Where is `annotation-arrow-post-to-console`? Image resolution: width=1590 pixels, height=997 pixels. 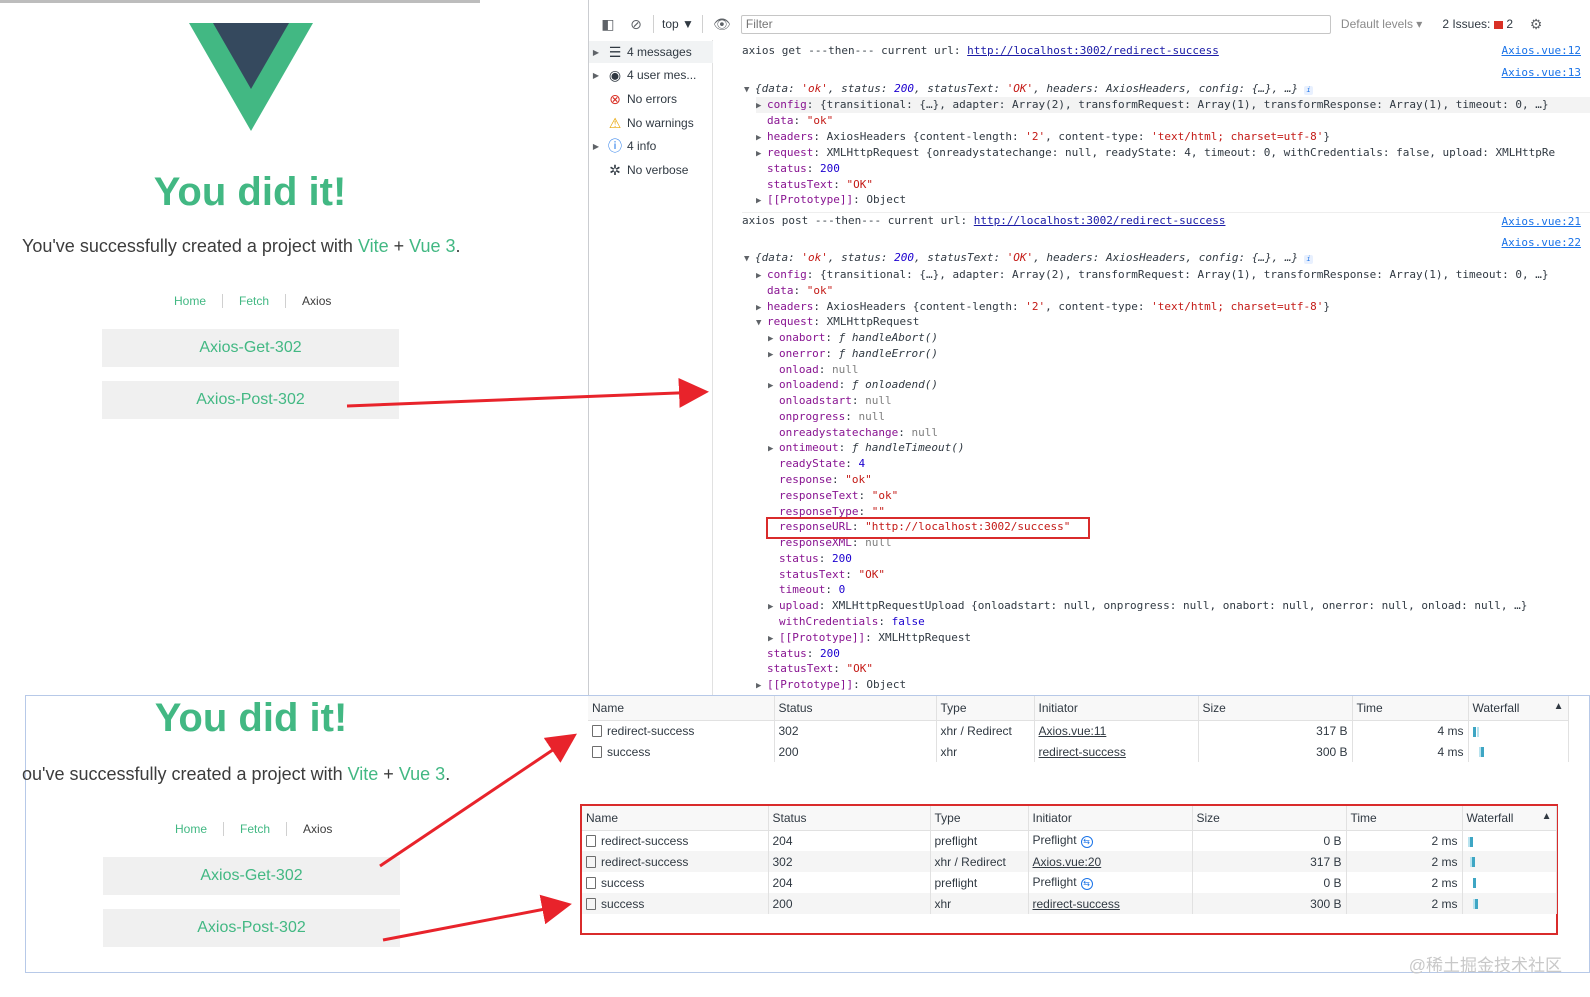
annotation-arrow-post-to-console is located at coordinates (527, 392).